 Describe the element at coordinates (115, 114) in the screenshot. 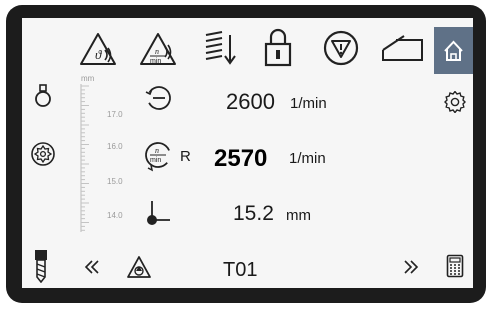

I see `scale-label-17: 17.0` at that location.